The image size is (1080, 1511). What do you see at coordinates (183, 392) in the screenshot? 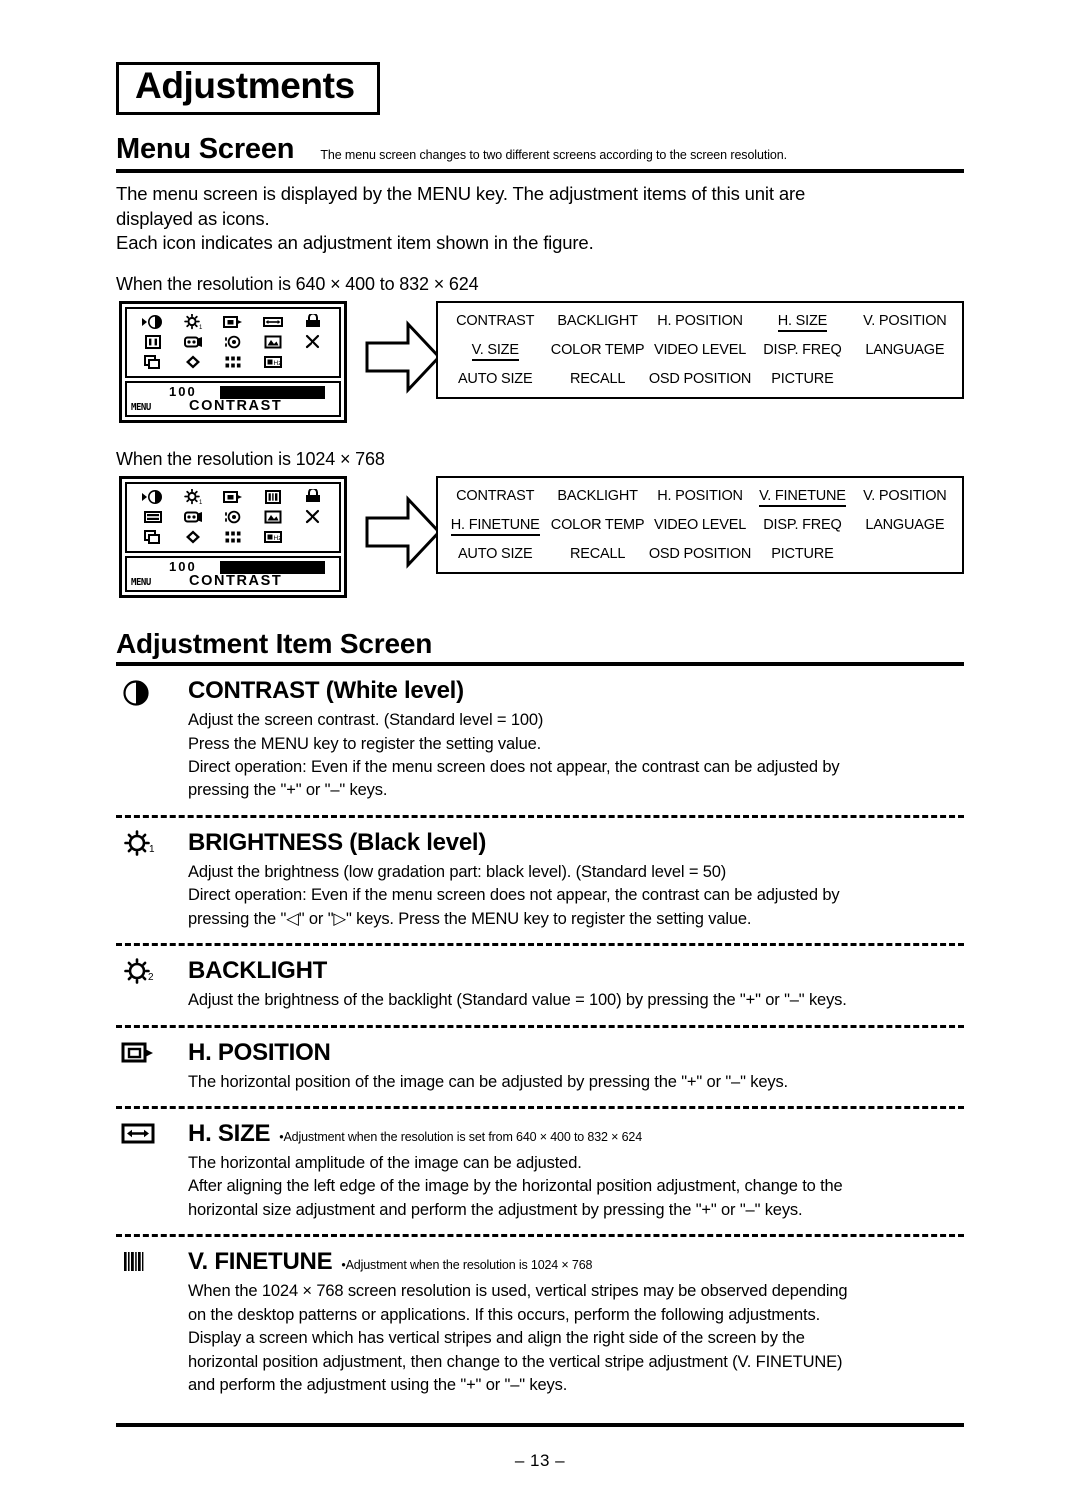
I see `osd-value-1: 100` at bounding box center [183, 392].